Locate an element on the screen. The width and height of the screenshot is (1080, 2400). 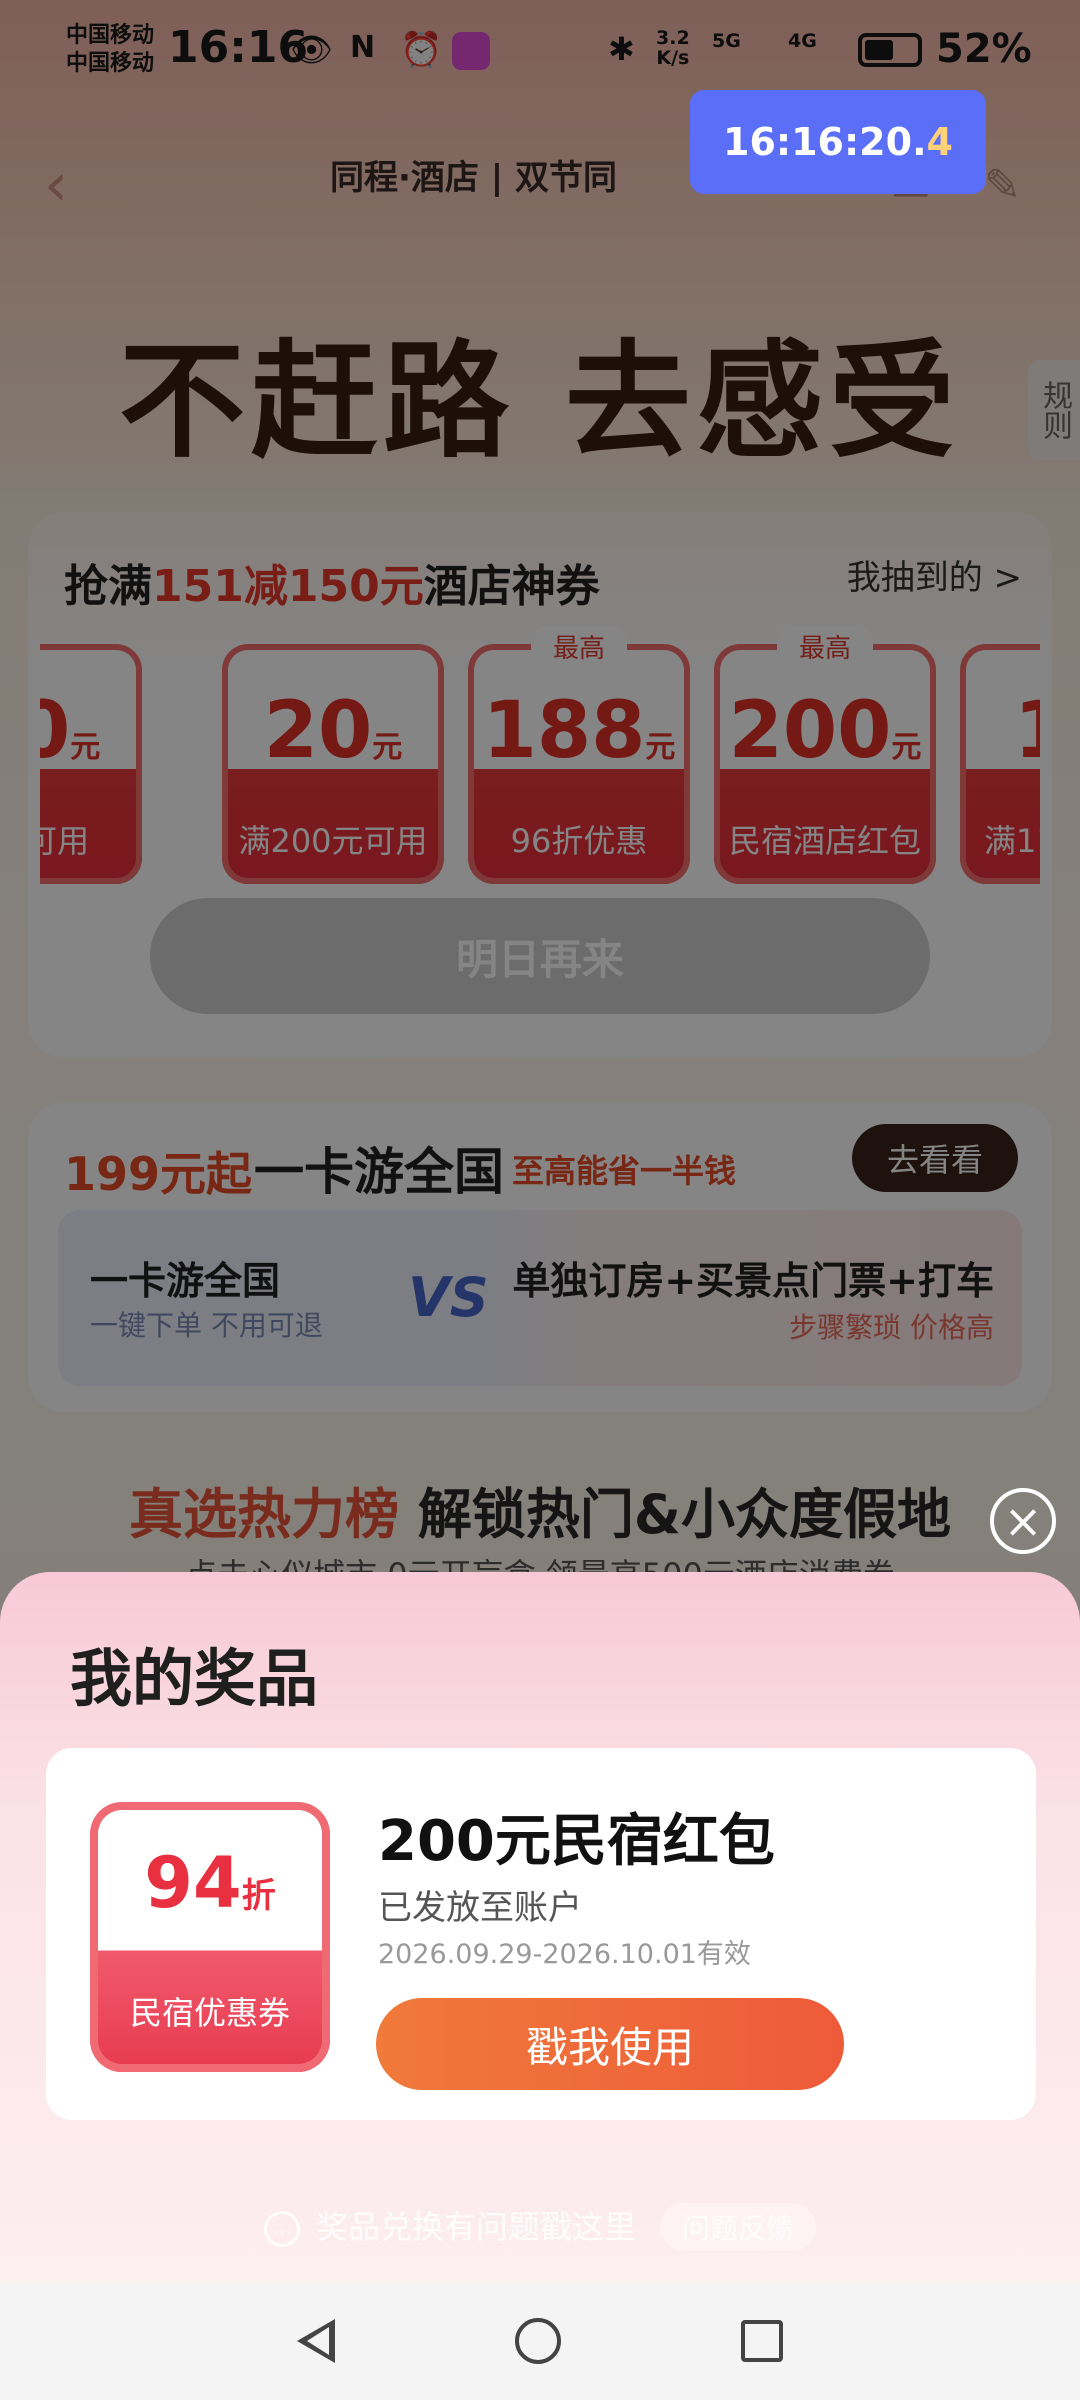
close-icon: × is located at coordinates (1023, 1521).